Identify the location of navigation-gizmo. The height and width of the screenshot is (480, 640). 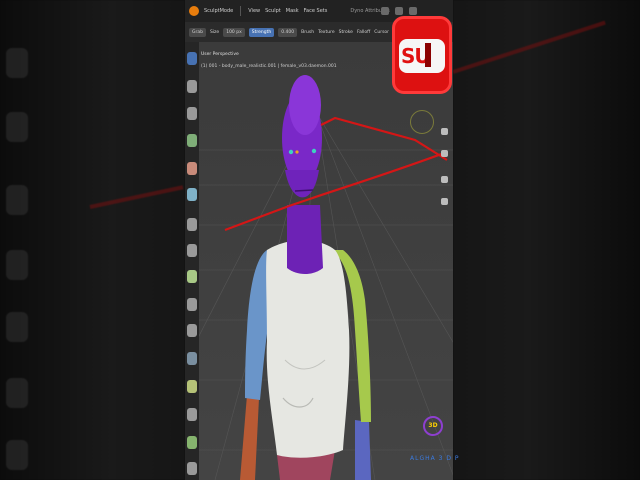
(422, 122).